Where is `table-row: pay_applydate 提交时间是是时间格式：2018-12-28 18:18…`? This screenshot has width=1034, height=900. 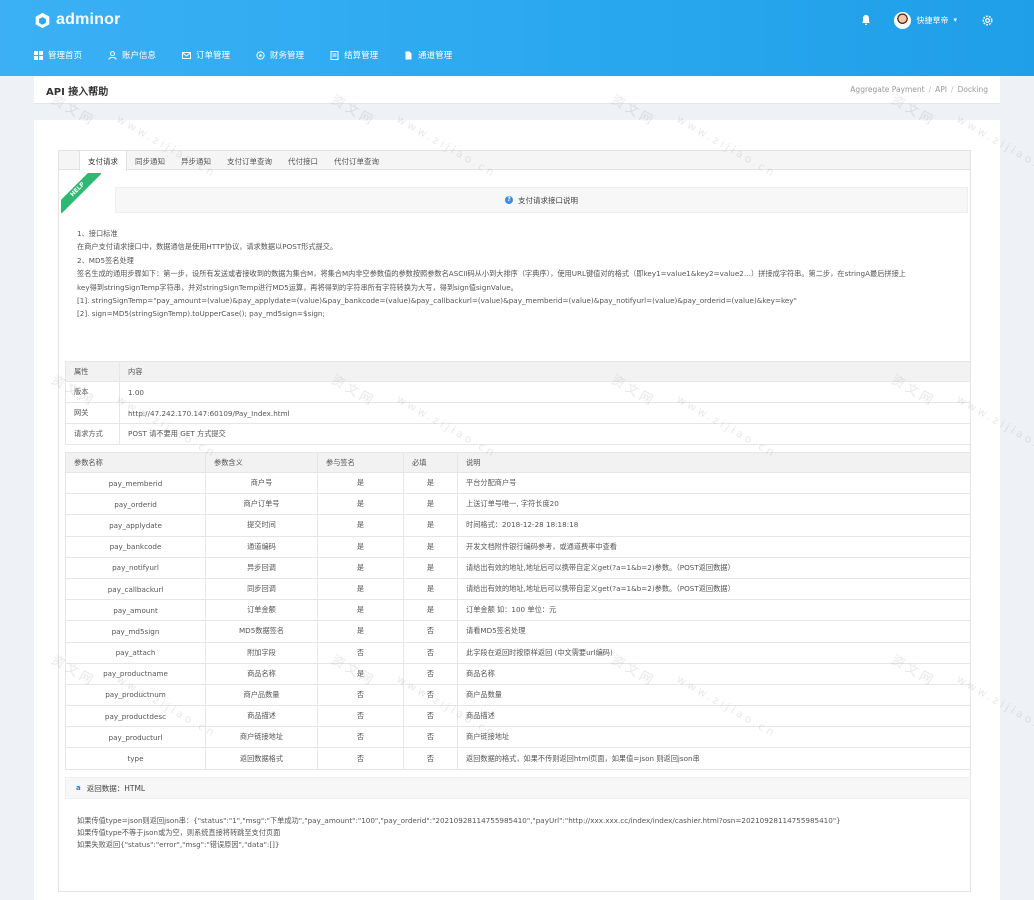 table-row: pay_applydate 提交时间是是时间格式：2018-12-28 18:18… is located at coordinates (518, 525).